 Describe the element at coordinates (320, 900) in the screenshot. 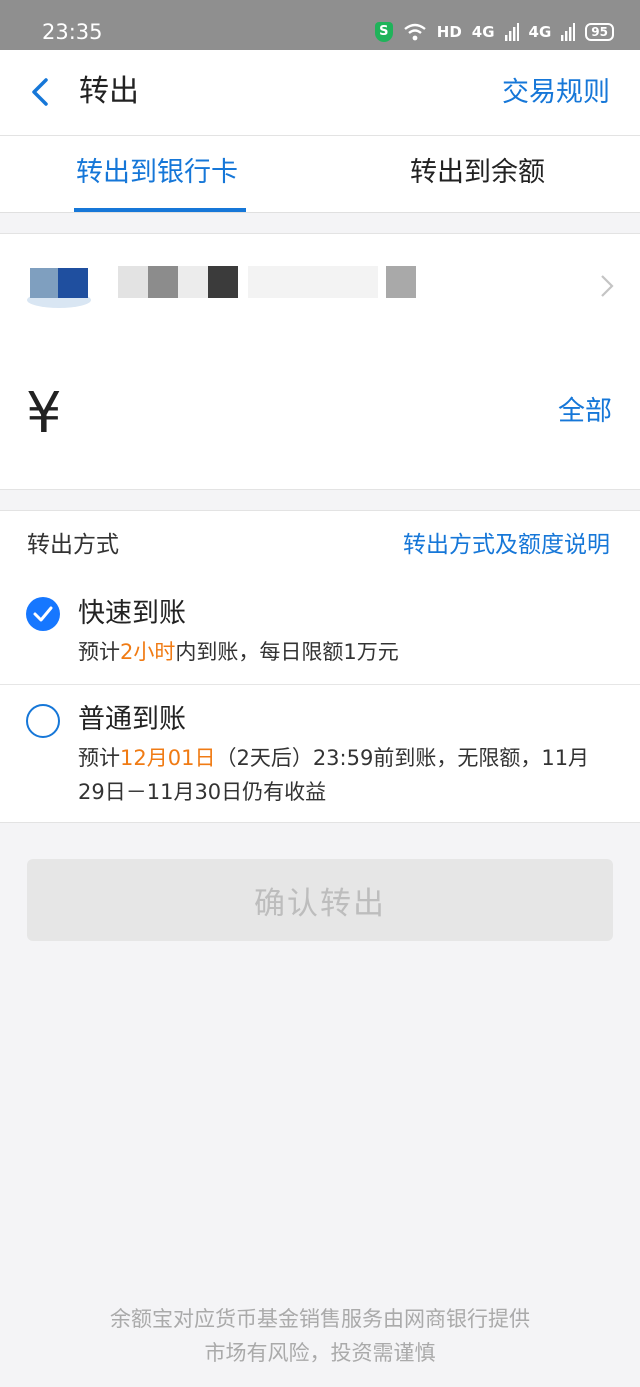

I see `confirm-transfer-button: 确认转出` at that location.